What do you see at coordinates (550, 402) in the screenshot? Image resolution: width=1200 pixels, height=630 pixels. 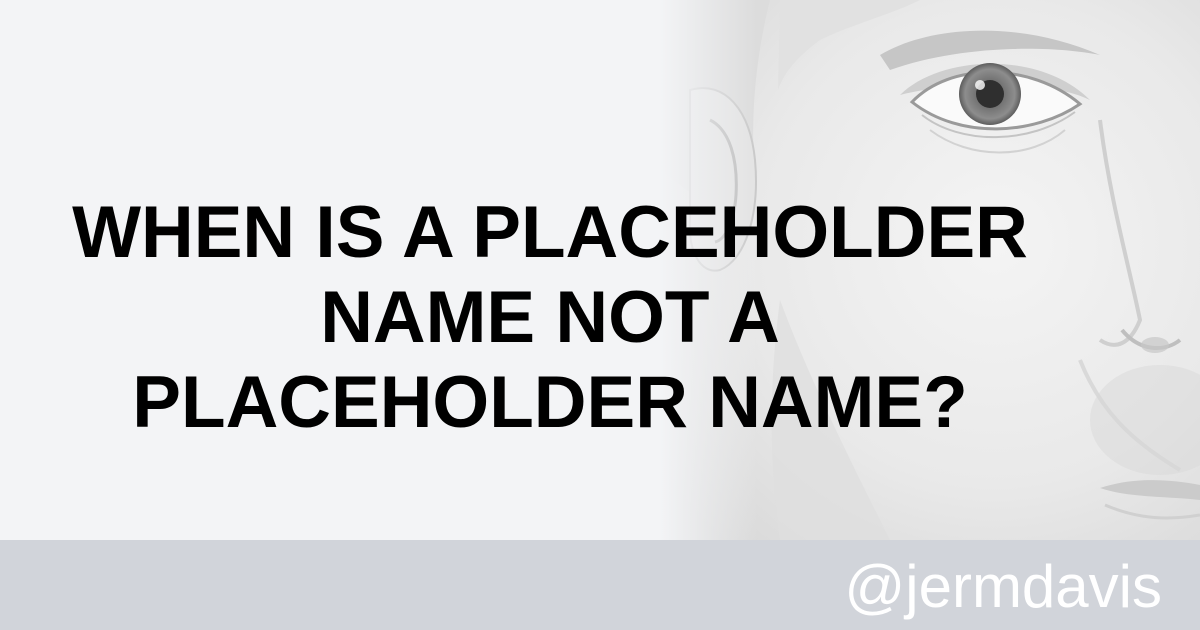 I see `headline-line-3: PLACEHOLDER NAME?` at bounding box center [550, 402].